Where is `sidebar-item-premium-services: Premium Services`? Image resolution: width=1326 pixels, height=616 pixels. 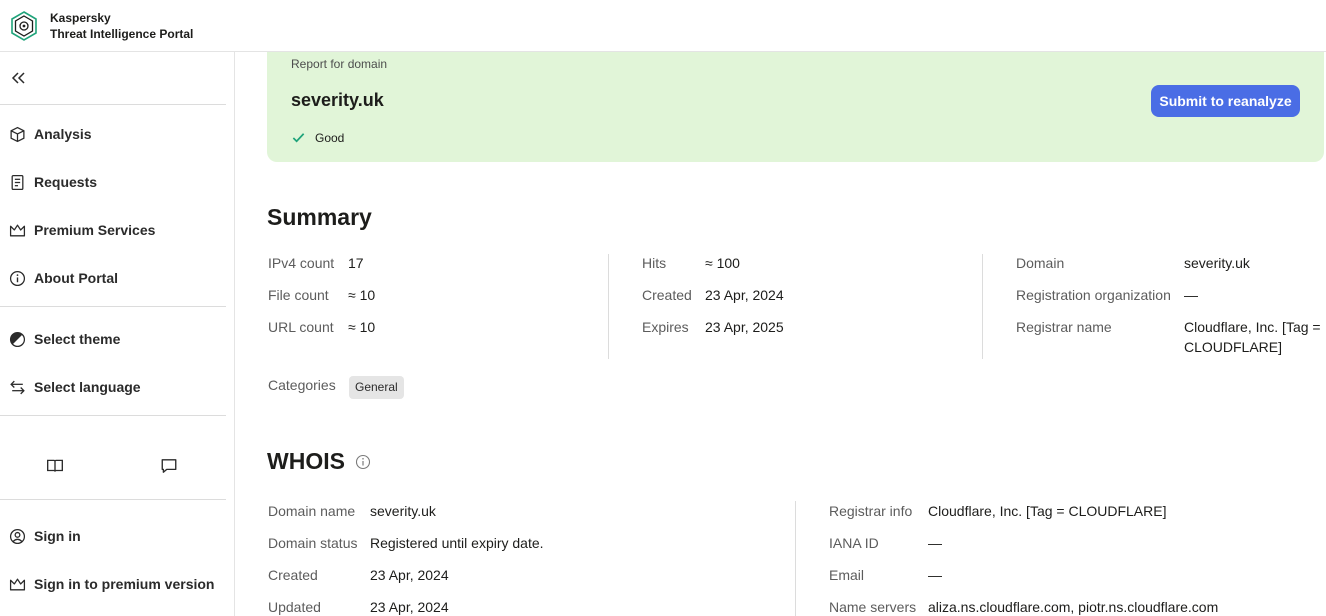
sidebar-item-premium-services: Premium Services is located at coordinates (82, 230).